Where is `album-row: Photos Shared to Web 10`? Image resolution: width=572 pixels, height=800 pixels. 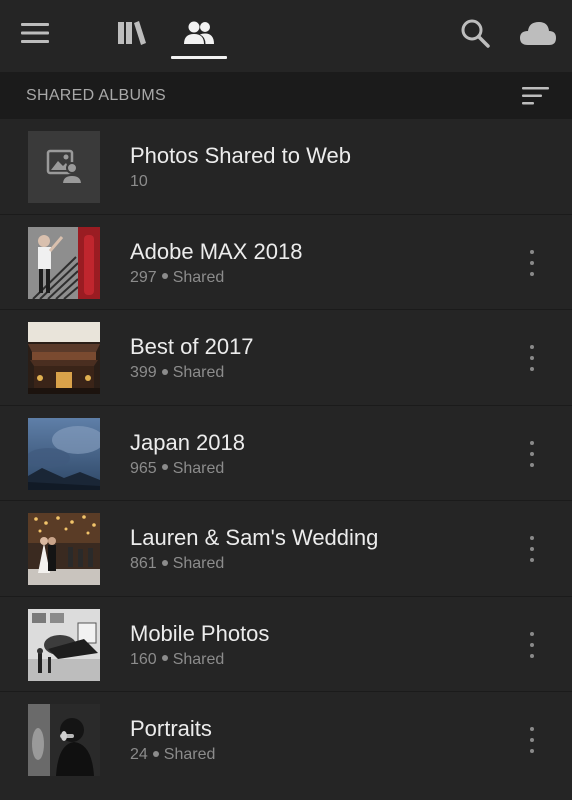 album-row: Photos Shared to Web 10 is located at coordinates (286, 167).